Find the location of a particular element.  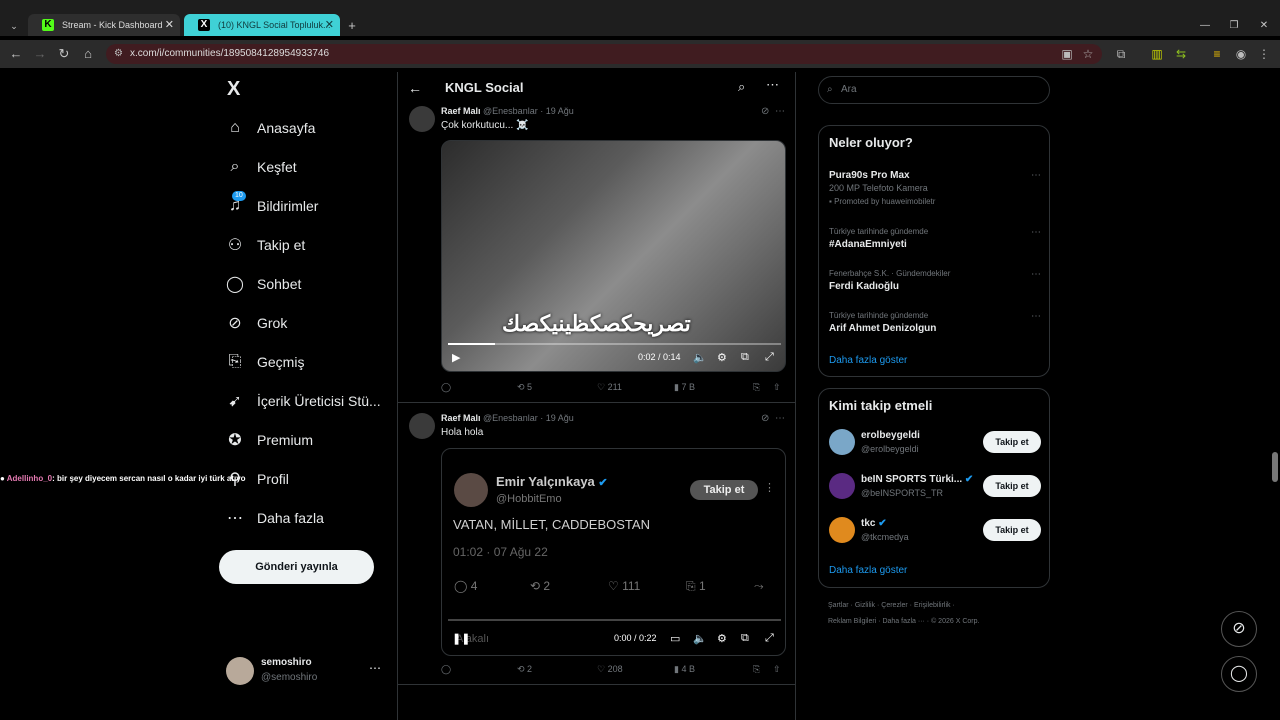

new-tab-icon: + is located at coordinates (352, 26).